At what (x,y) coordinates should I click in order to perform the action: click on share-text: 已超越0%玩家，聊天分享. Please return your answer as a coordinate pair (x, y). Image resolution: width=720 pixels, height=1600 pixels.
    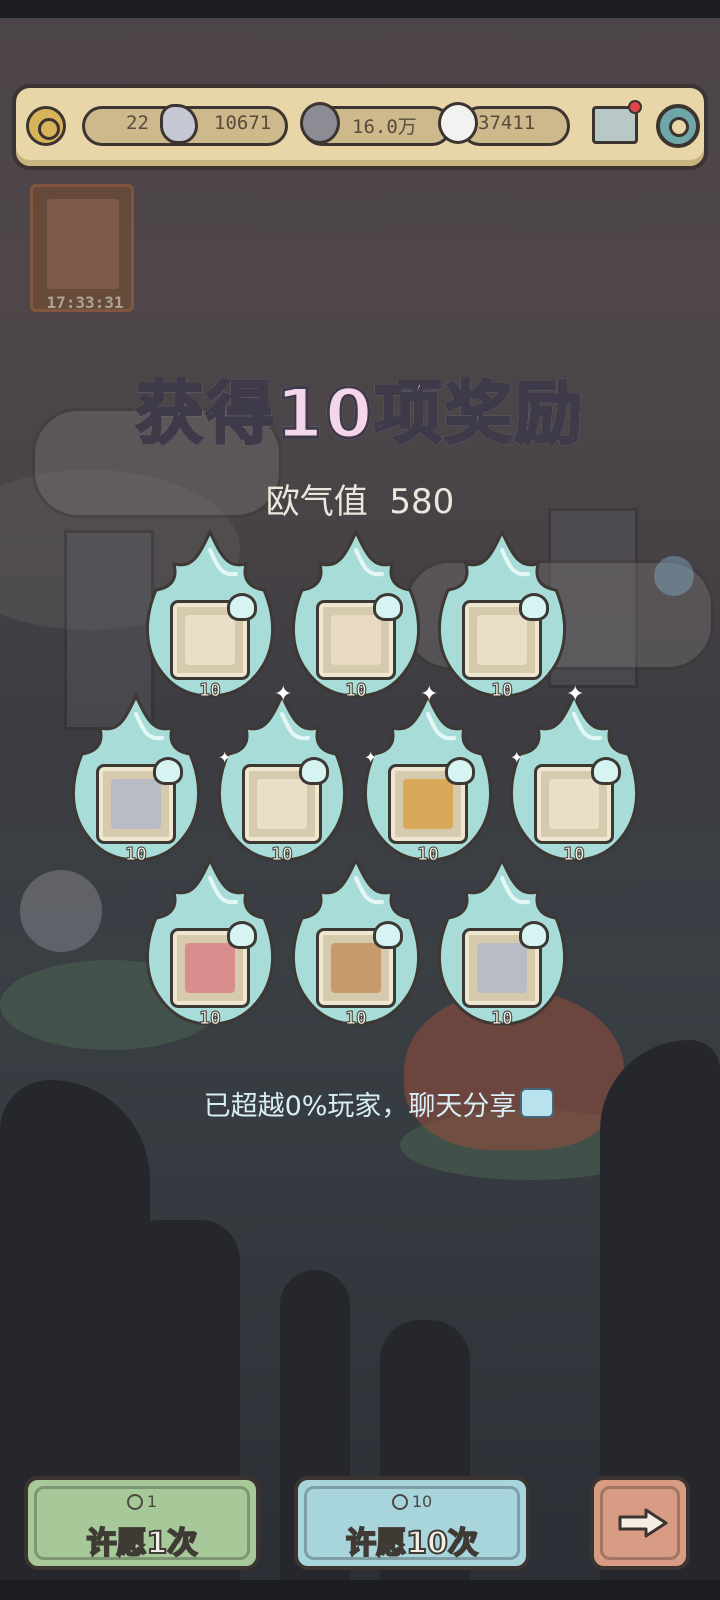
    Looking at the image, I should click on (360, 1103).